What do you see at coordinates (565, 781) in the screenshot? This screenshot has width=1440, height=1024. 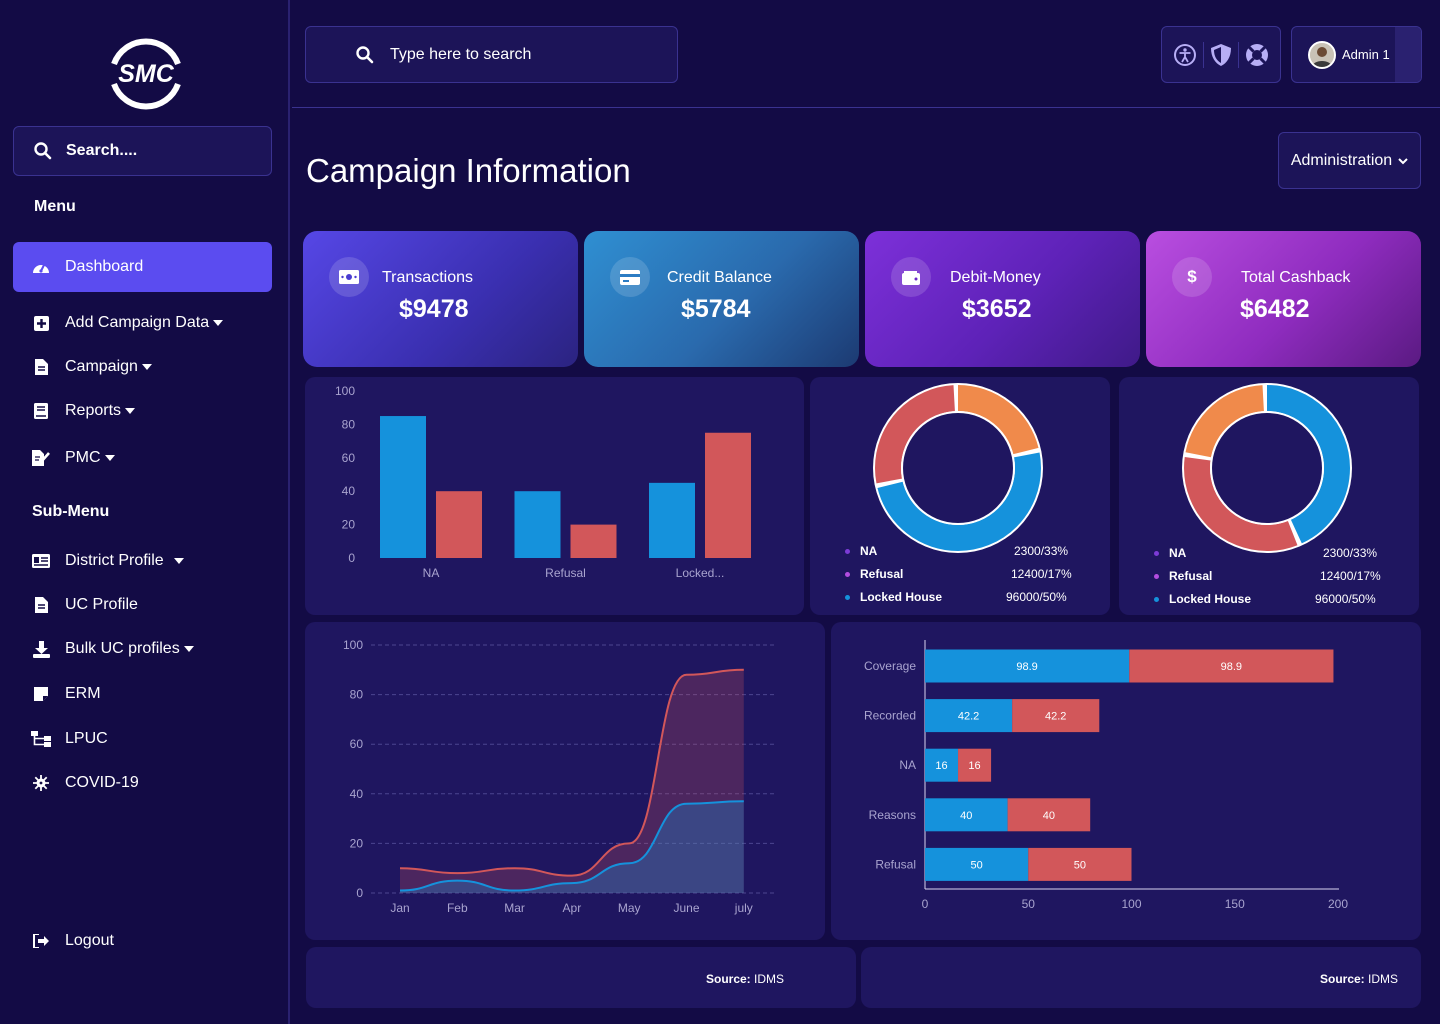 I see `line-chart-panel: 0 20 40 60 80 100 Jan Feb Mar Apr May June july` at bounding box center [565, 781].